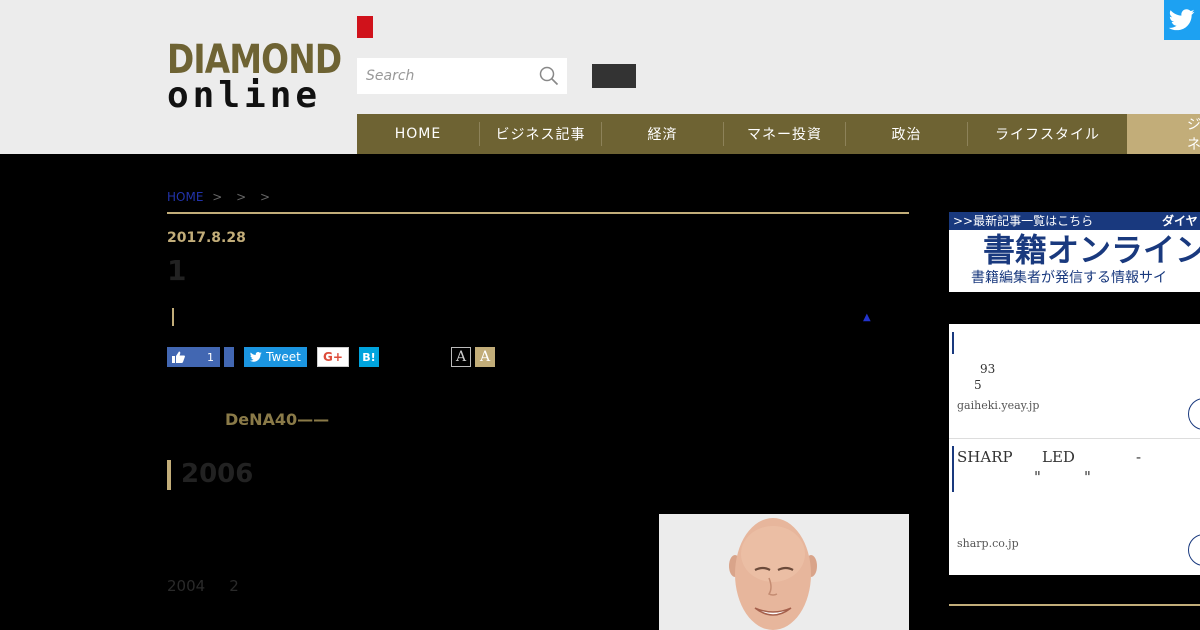 The width and height of the screenshot is (1200, 630). Describe the element at coordinates (485, 357) in the screenshot. I see `font-size-large-button: A` at that location.